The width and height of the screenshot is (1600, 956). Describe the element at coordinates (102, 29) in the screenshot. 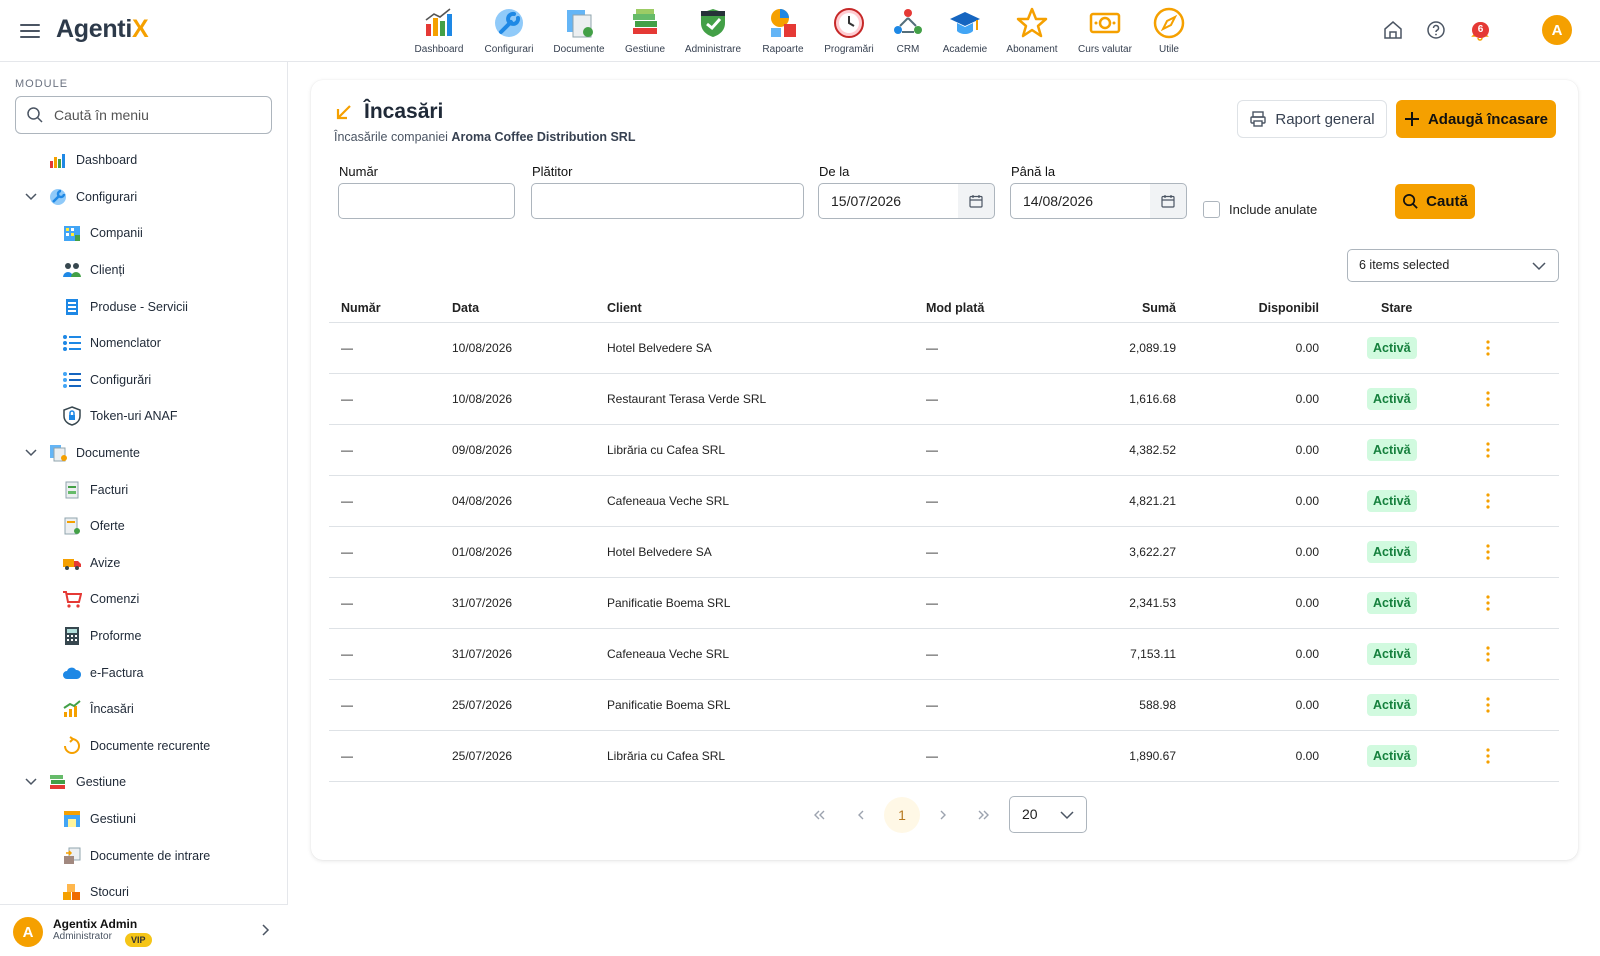

I see `app-logo: AgentiX` at that location.